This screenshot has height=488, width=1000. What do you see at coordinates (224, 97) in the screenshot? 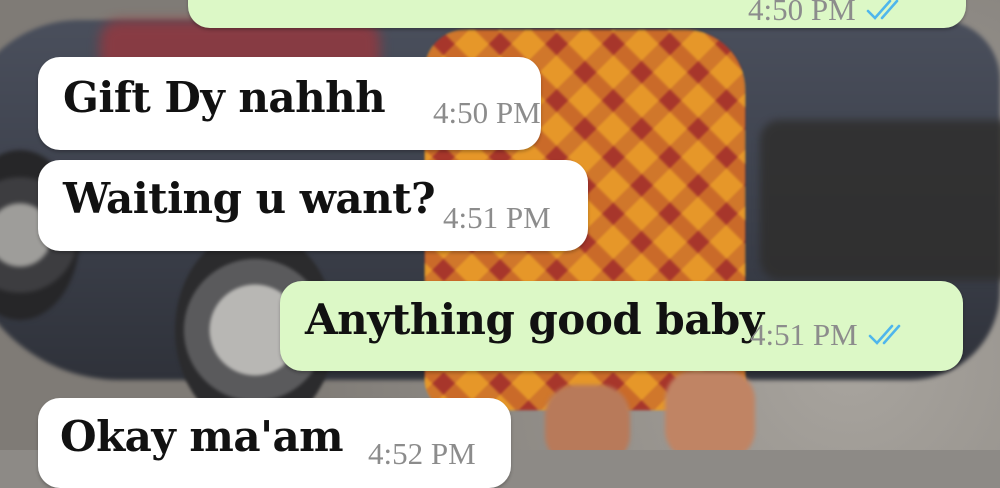
I see `message-text: Gift Dy nahhh` at bounding box center [224, 97].